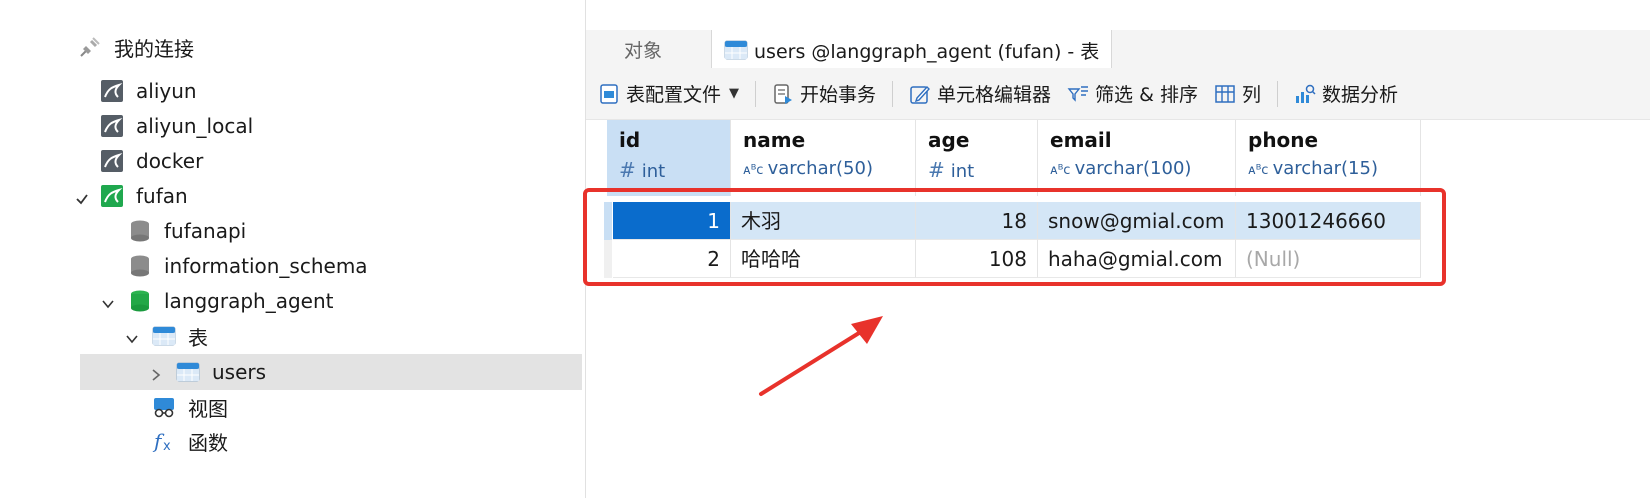 The height and width of the screenshot is (498, 1650). I want to click on tab-objects: 对象, so click(643, 49).